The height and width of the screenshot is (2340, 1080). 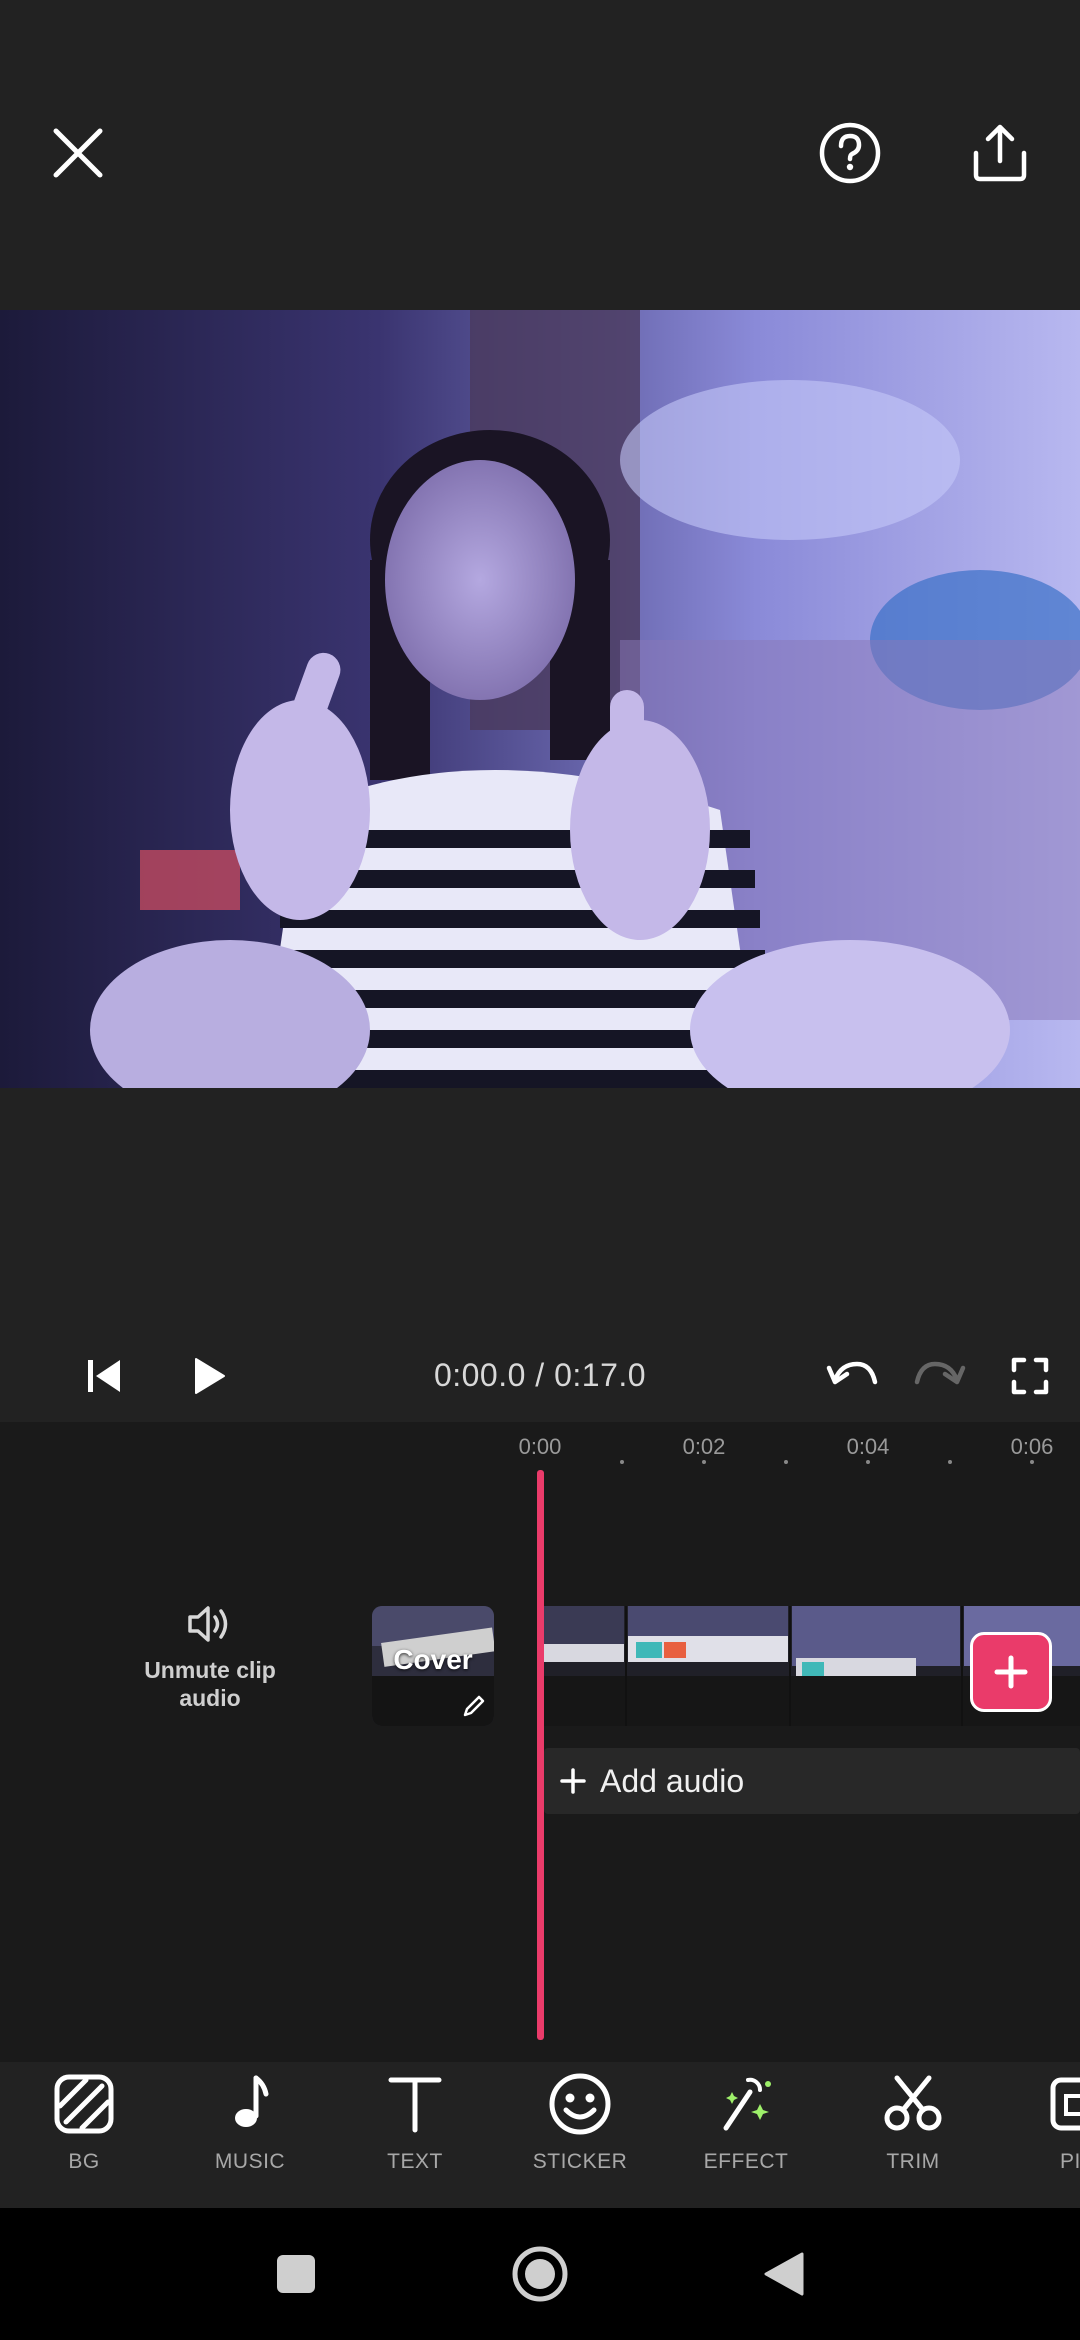 I want to click on tool-label: MUSIC, so click(x=250, y=2161).